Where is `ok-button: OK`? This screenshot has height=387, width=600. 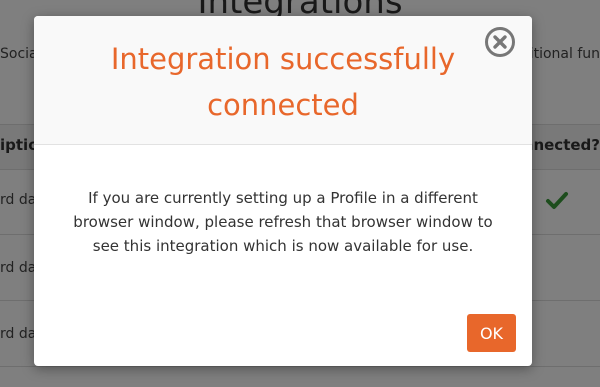
ok-button: OK is located at coordinates (491, 333).